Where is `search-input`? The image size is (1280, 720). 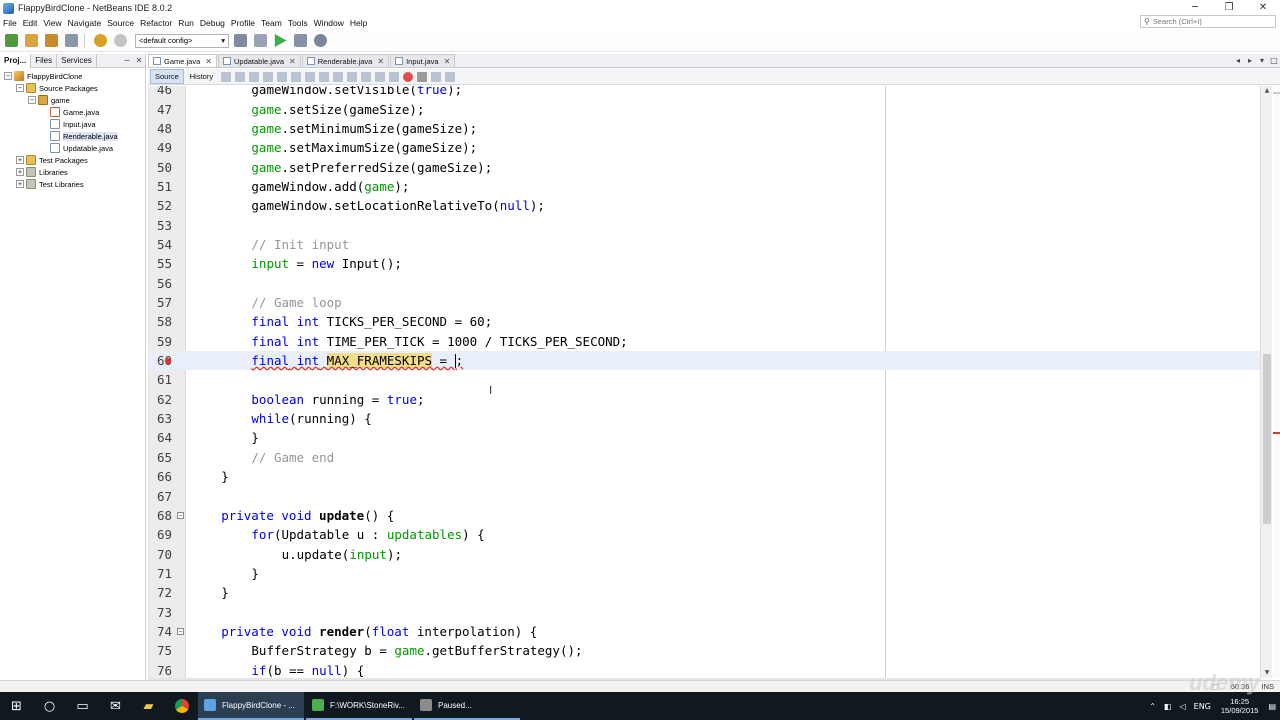 search-input is located at coordinates (1207, 21).